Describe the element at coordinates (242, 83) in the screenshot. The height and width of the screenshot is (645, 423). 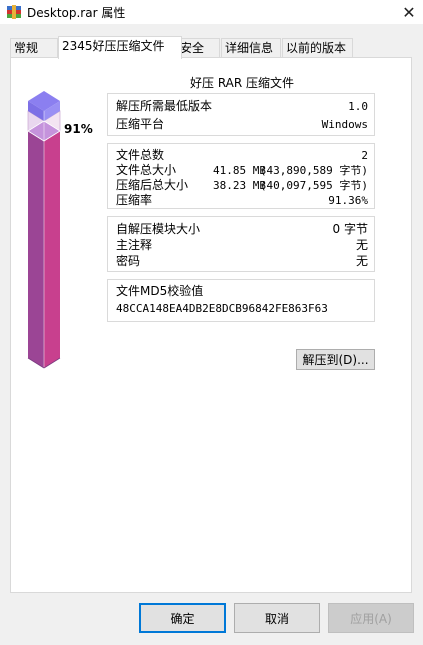
I see `archive-type-heading: 好压 RAR 压缩文件` at that location.